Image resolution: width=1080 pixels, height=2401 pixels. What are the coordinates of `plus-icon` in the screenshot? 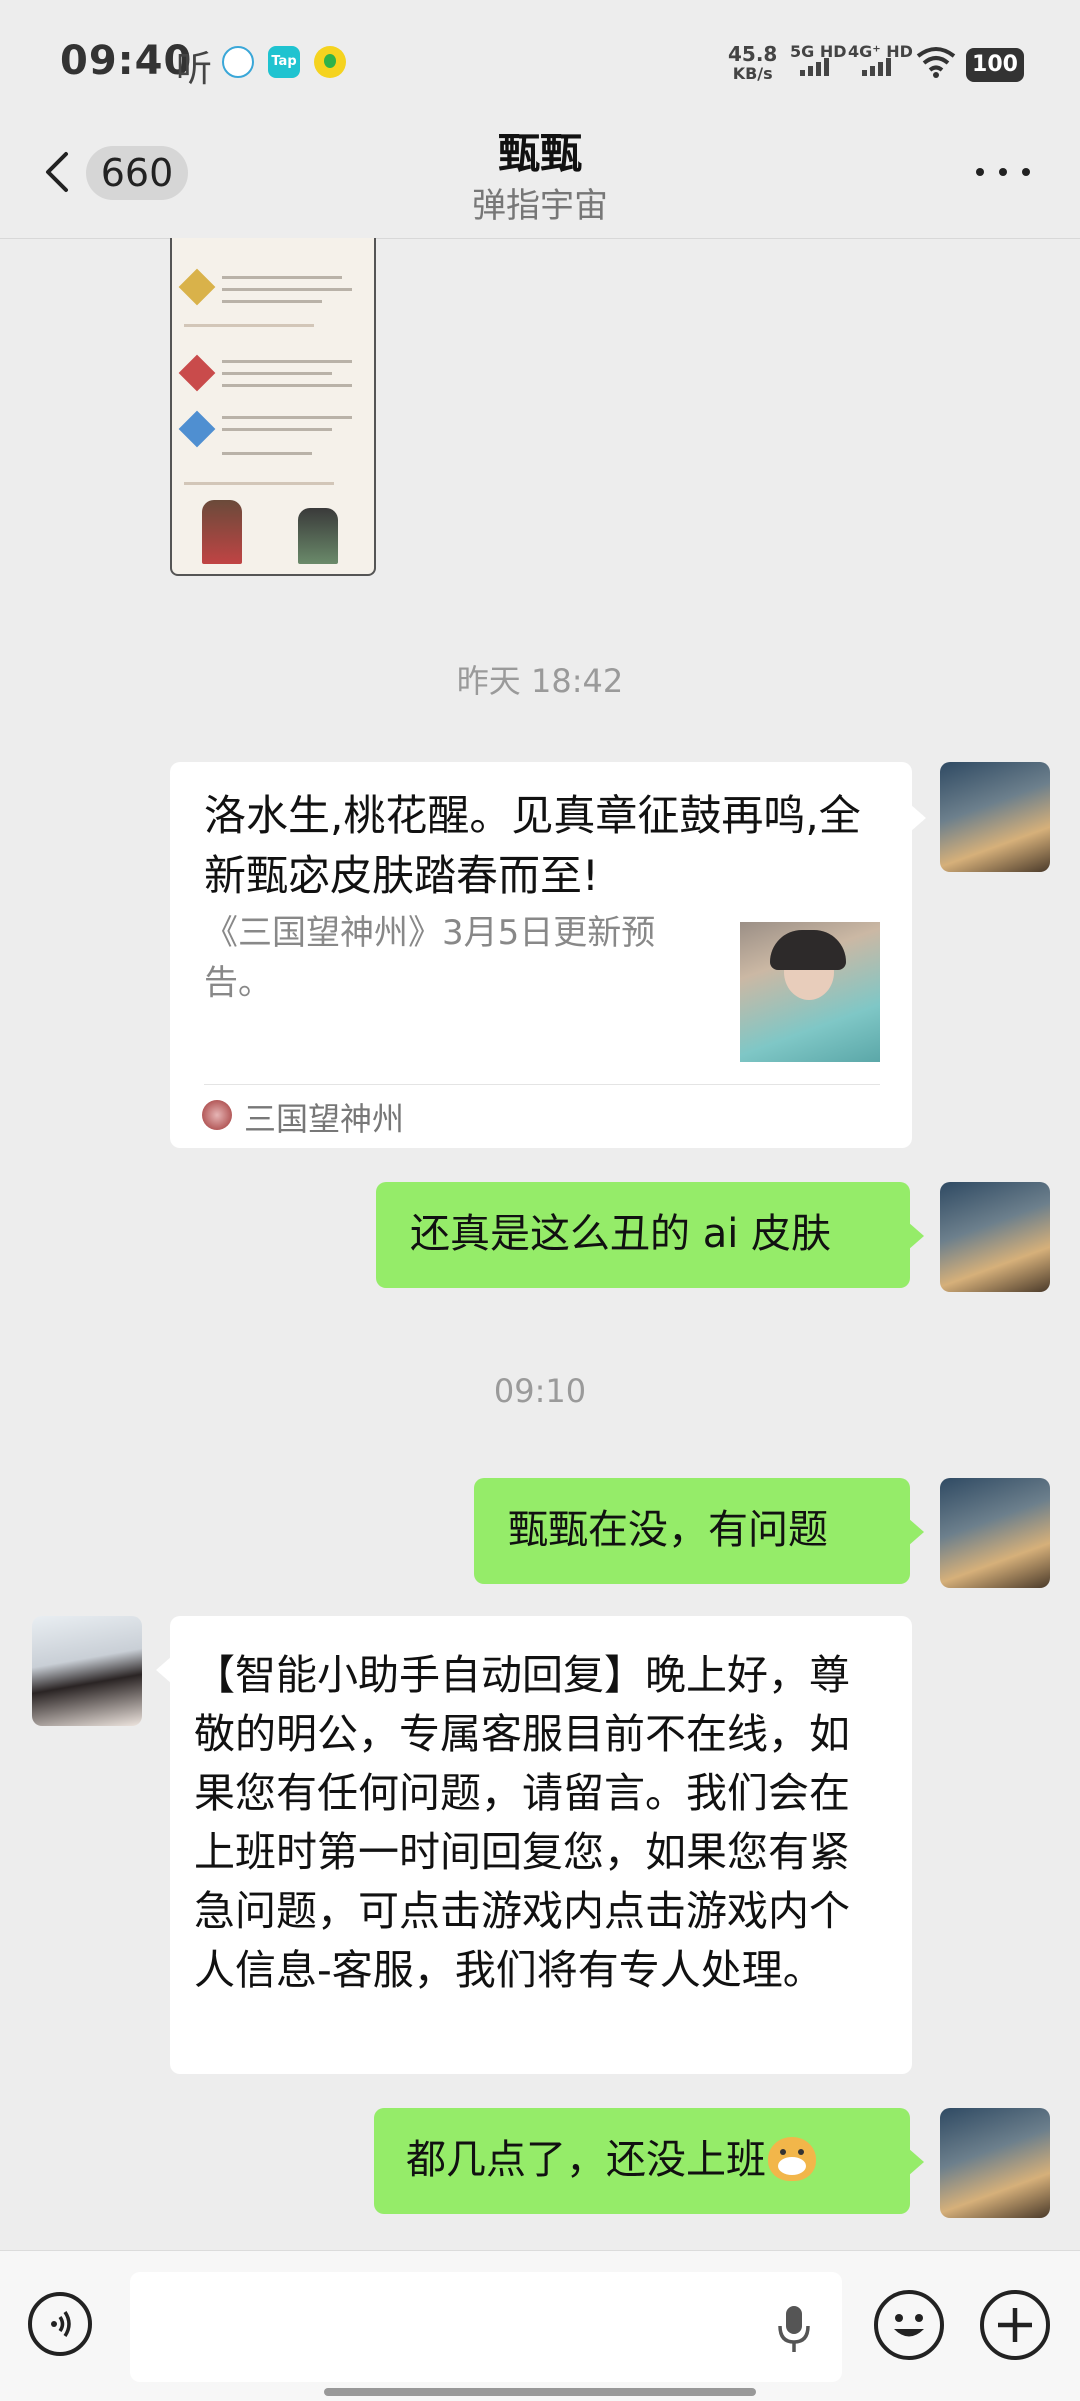 It's located at (1015, 2325).